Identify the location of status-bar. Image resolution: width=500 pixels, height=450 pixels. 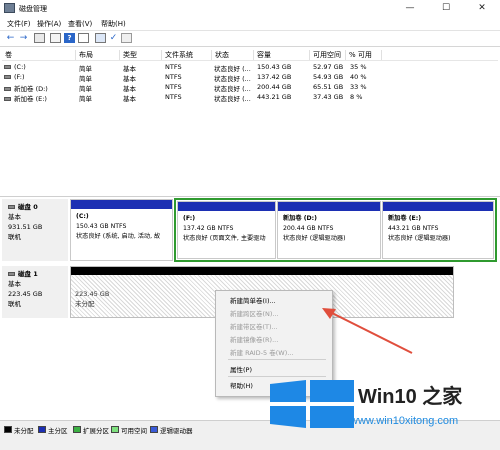
(250, 443).